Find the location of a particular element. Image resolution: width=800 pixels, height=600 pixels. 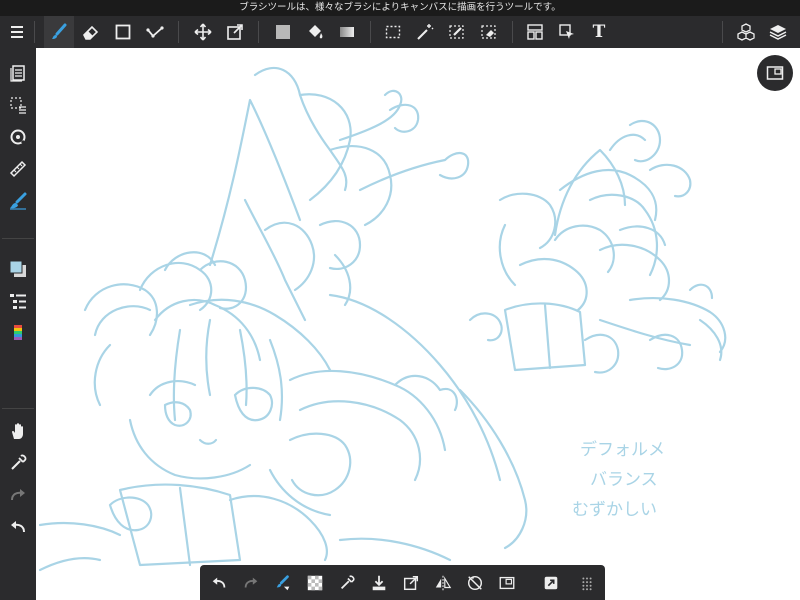

transparent-color-button is located at coordinates (315, 582).